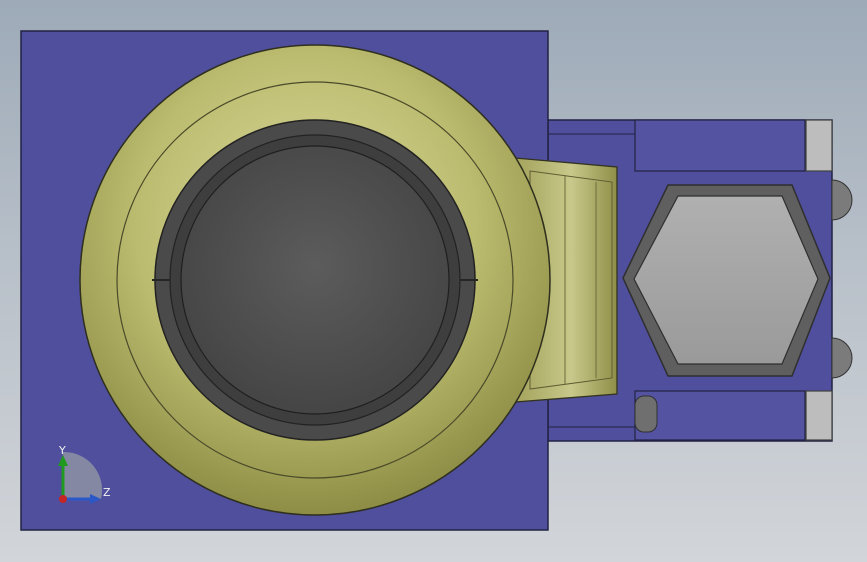 The height and width of the screenshot is (562, 867). I want to click on upper-gray-insert, so click(819, 145).